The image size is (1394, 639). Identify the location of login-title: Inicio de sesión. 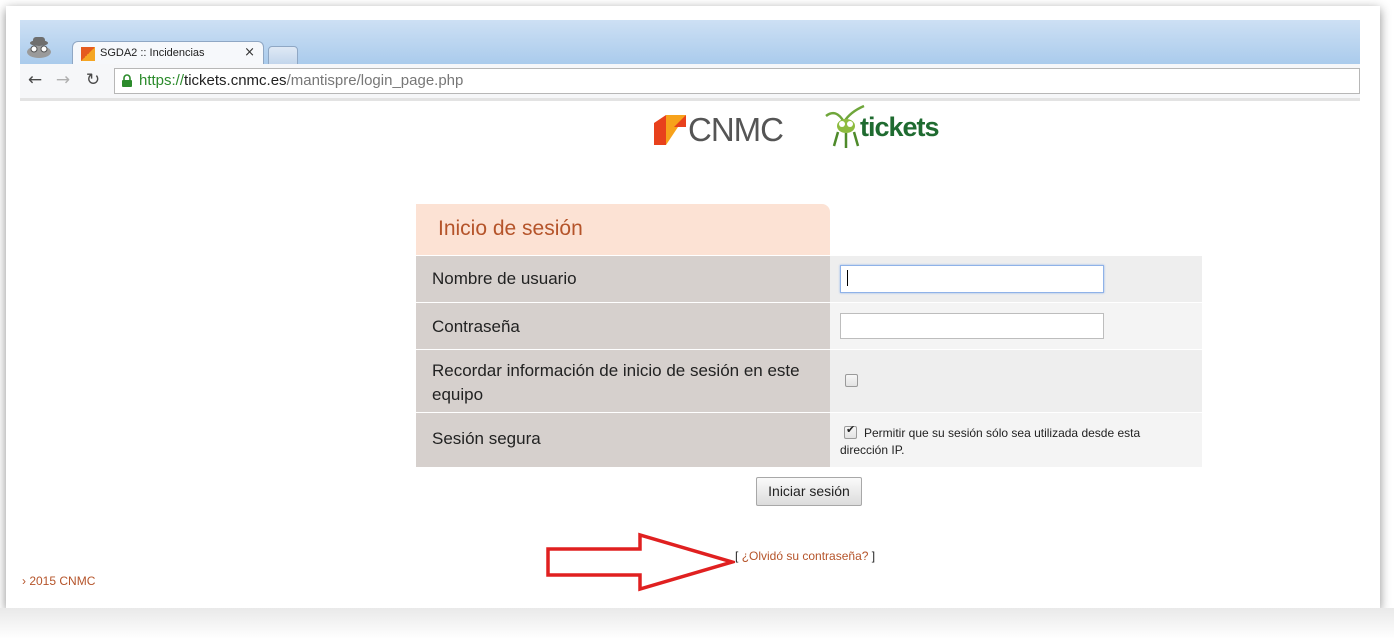
(510, 228).